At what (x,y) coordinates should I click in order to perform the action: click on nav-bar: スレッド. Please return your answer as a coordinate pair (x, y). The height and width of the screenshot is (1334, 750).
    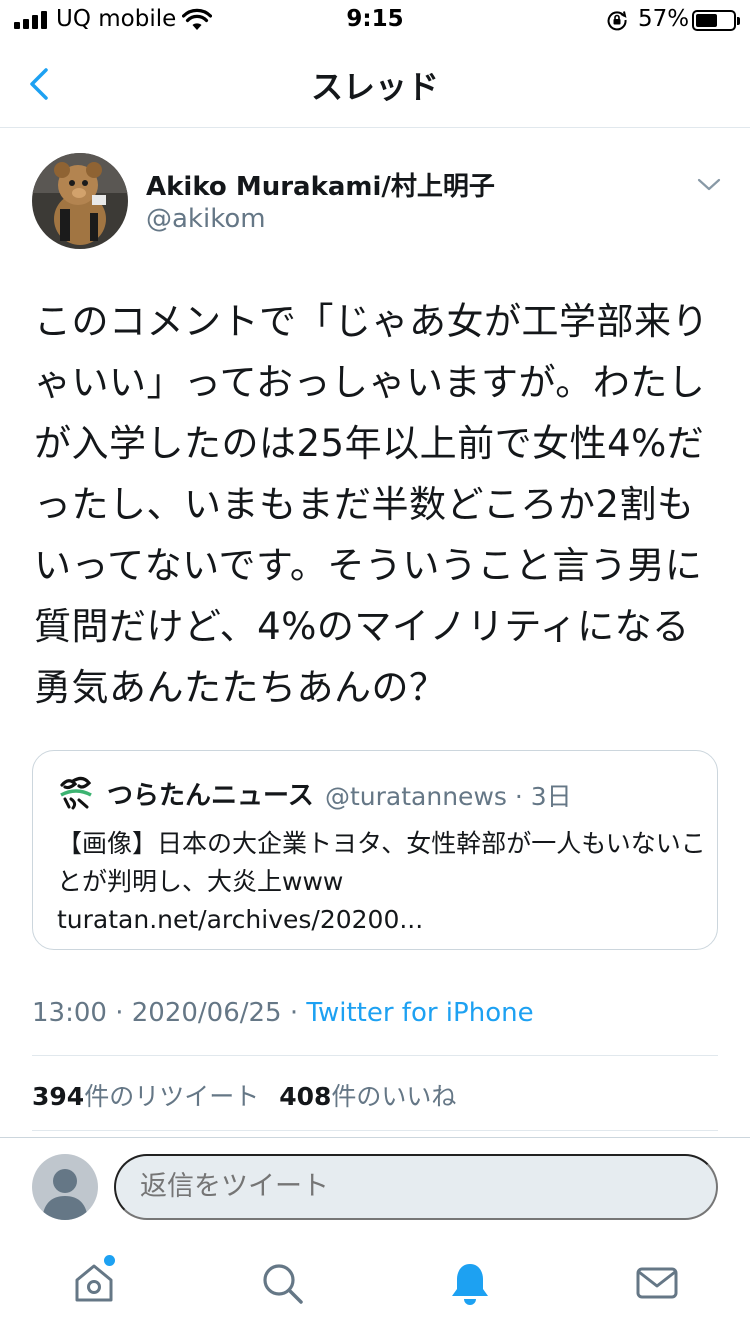
    Looking at the image, I should click on (375, 84).